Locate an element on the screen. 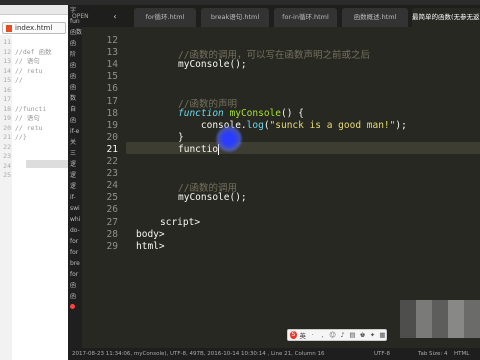  line-number: 18 is located at coordinates (112, 113).